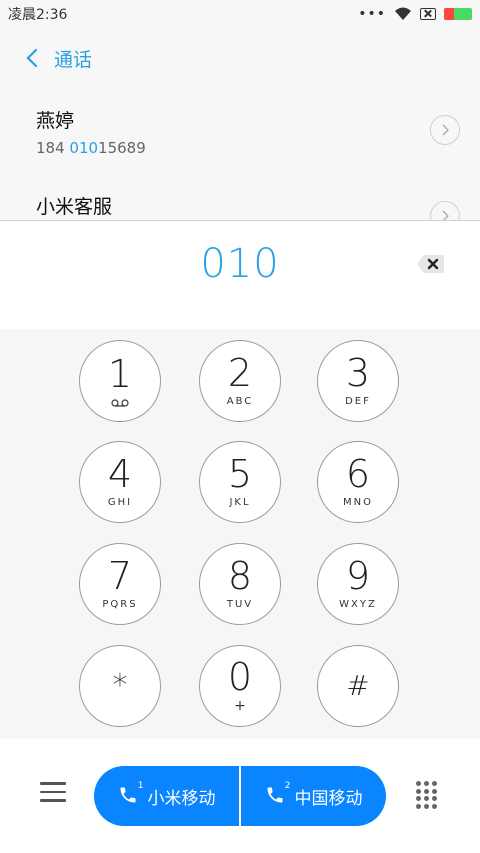 This screenshot has height=853, width=480. Describe the element at coordinates (240, 401) in the screenshot. I see `key-letters: ABC` at that location.